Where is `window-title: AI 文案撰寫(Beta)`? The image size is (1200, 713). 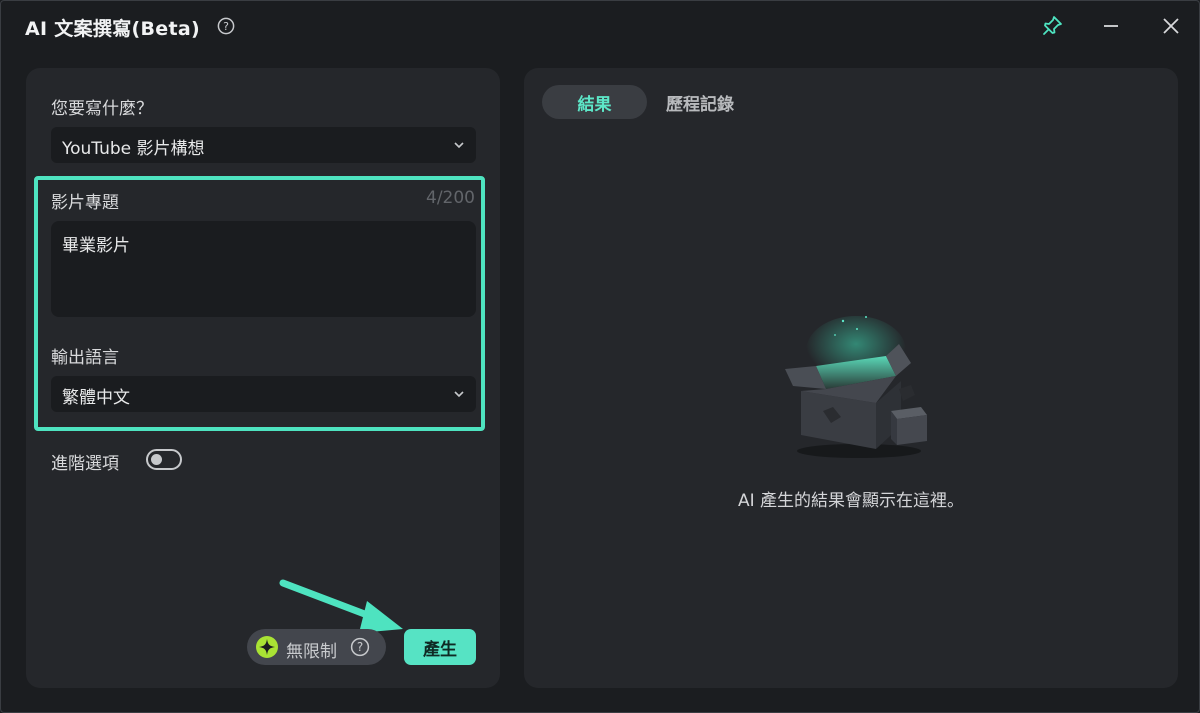 window-title: AI 文案撰寫(Beta) is located at coordinates (112, 29).